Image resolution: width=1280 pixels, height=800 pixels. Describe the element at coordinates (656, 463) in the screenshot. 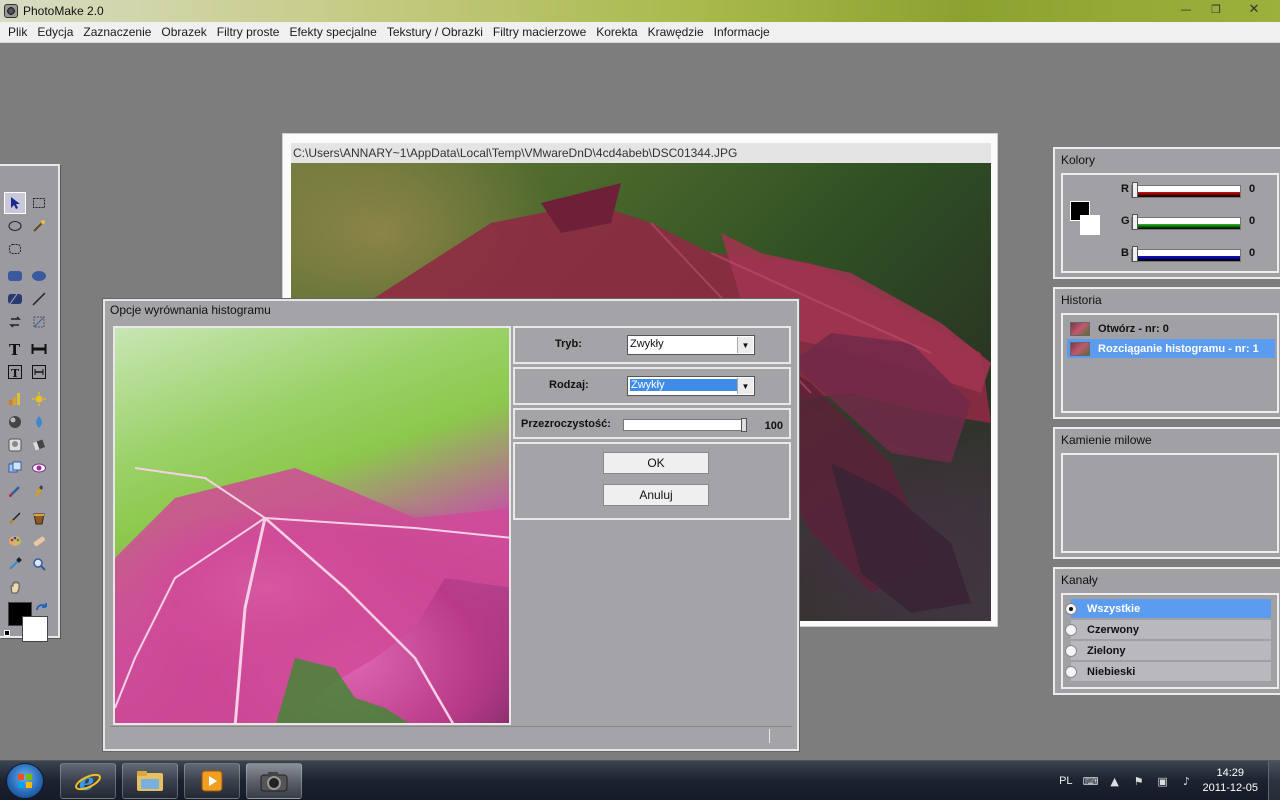

I see `ok-button: OK` at that location.